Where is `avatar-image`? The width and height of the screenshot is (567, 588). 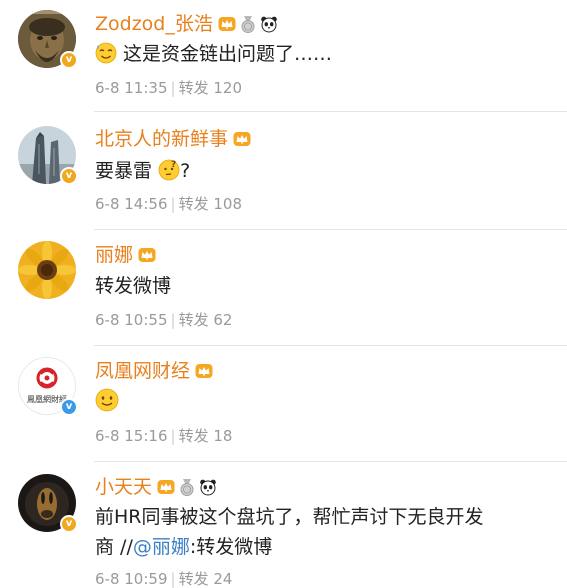
avatar-image is located at coordinates (47, 270).